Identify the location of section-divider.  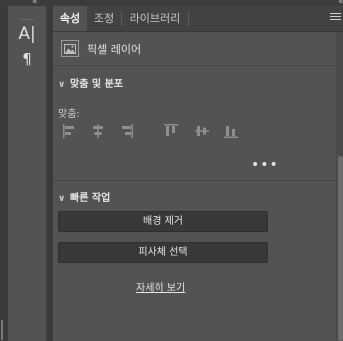
(194, 180).